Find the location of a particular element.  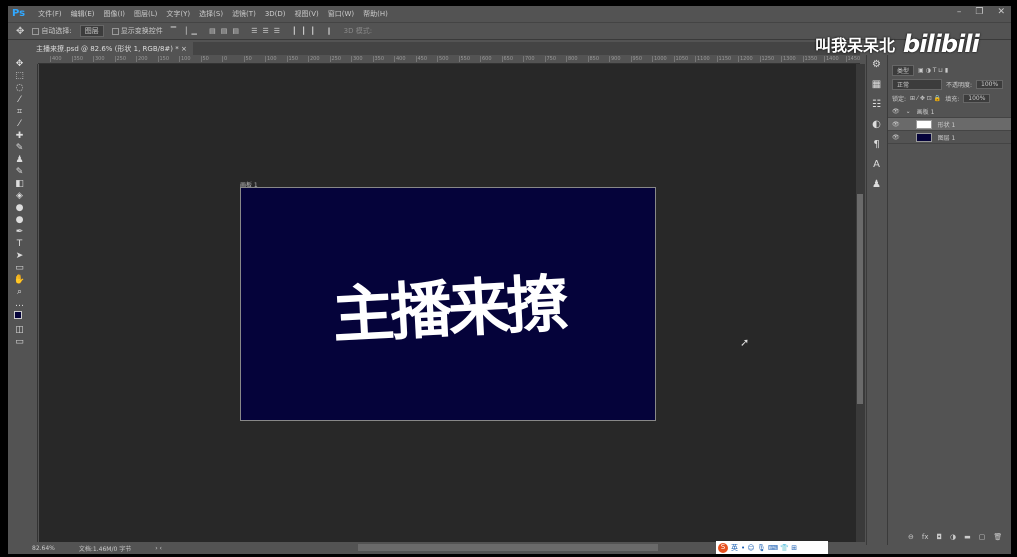

menu-file: 文件(F) is located at coordinates (50, 14).